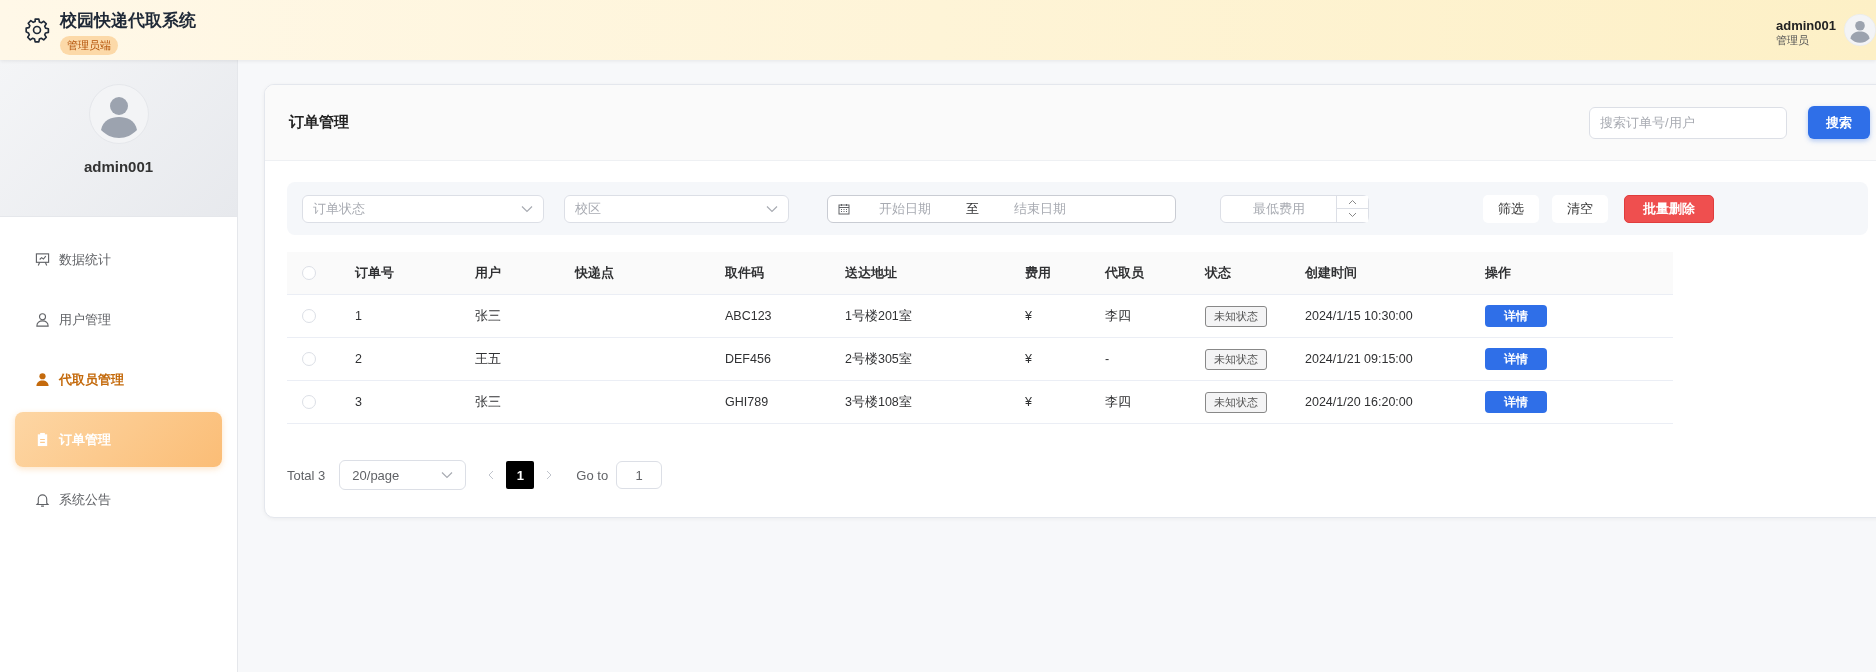  I want to click on table-cell: 王五, so click(488, 359).